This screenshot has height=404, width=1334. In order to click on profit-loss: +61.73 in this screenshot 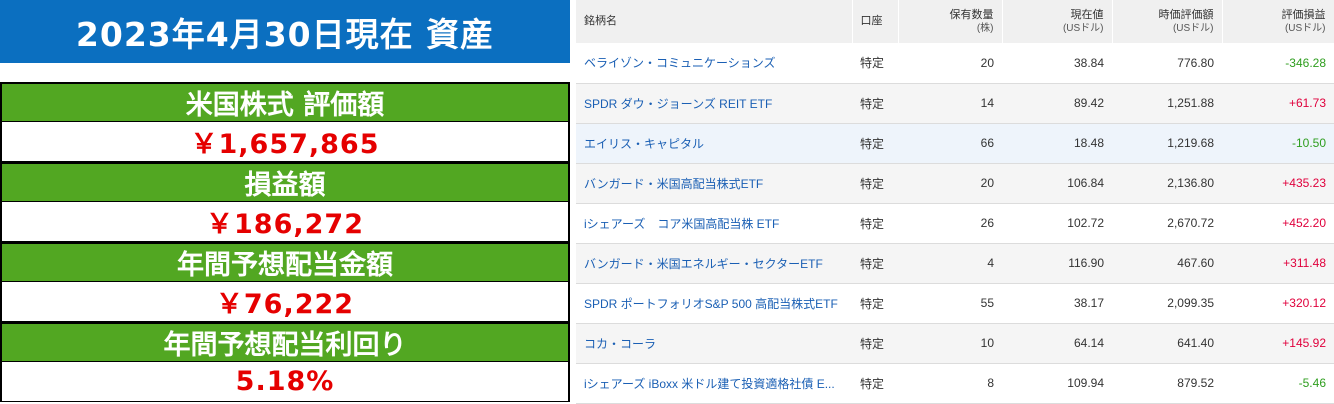, I will do `click(1307, 103)`.